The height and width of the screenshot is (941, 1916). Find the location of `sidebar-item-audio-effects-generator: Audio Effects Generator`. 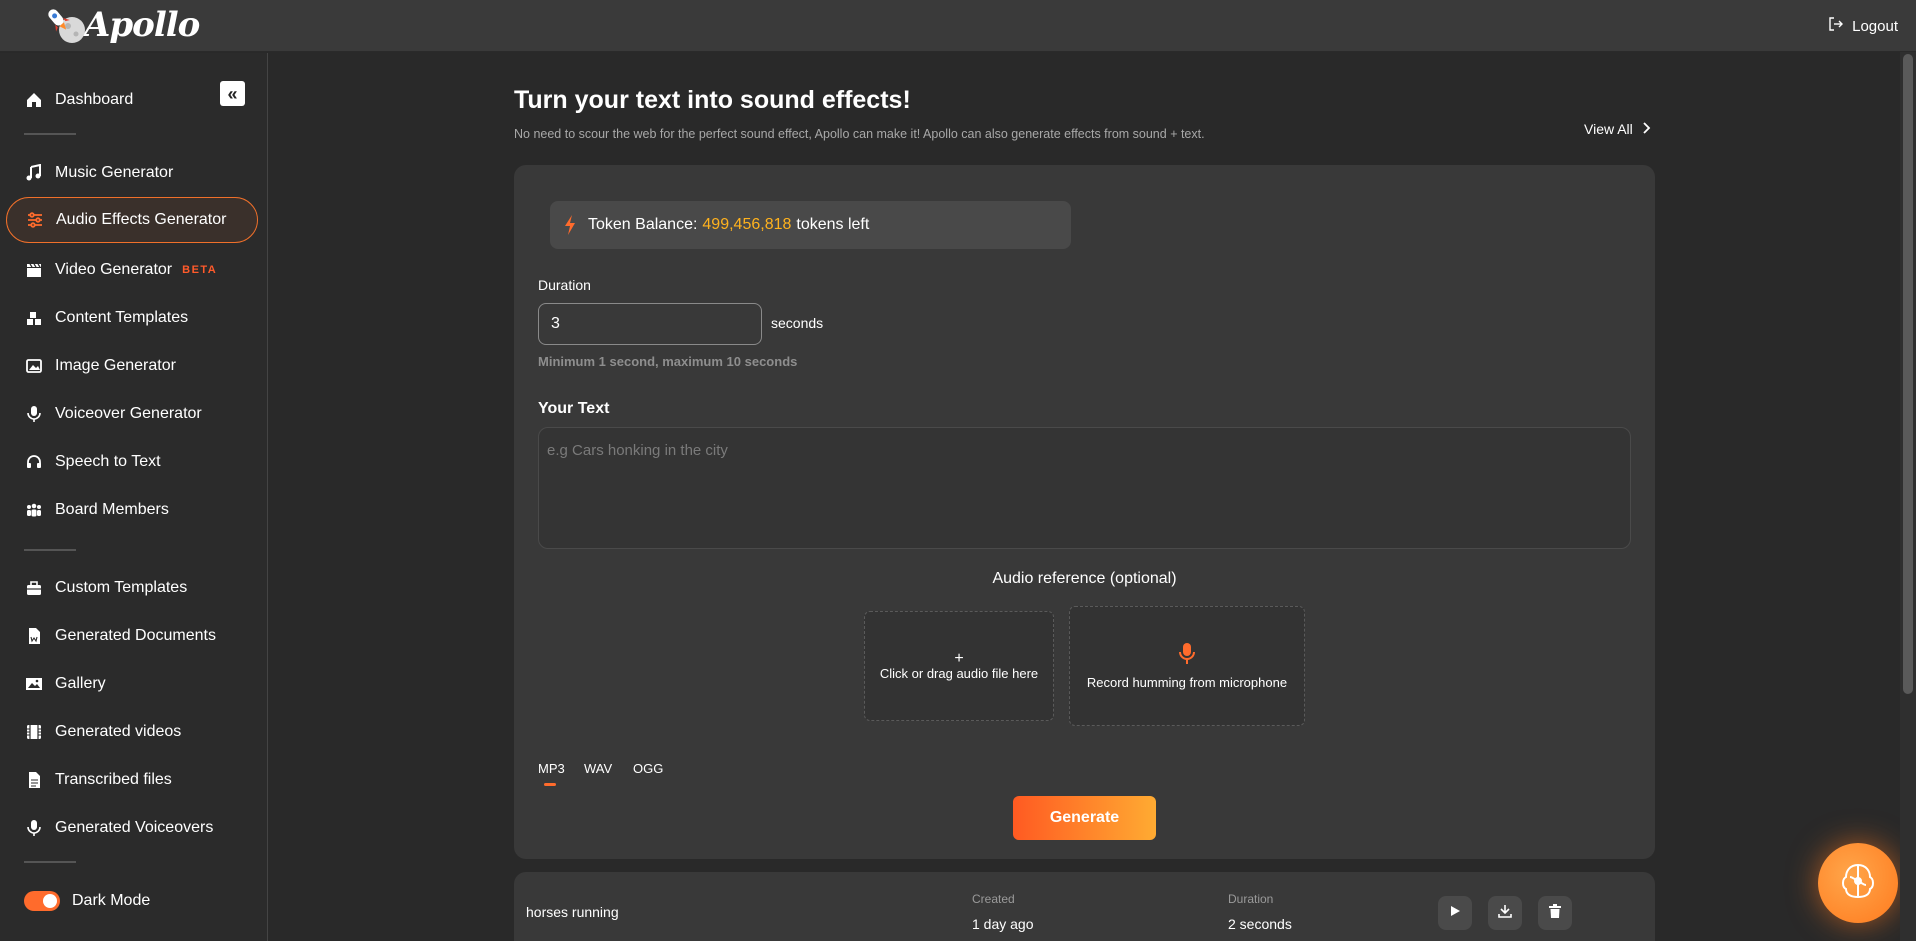

sidebar-item-audio-effects-generator: Audio Effects Generator is located at coordinates (132, 220).